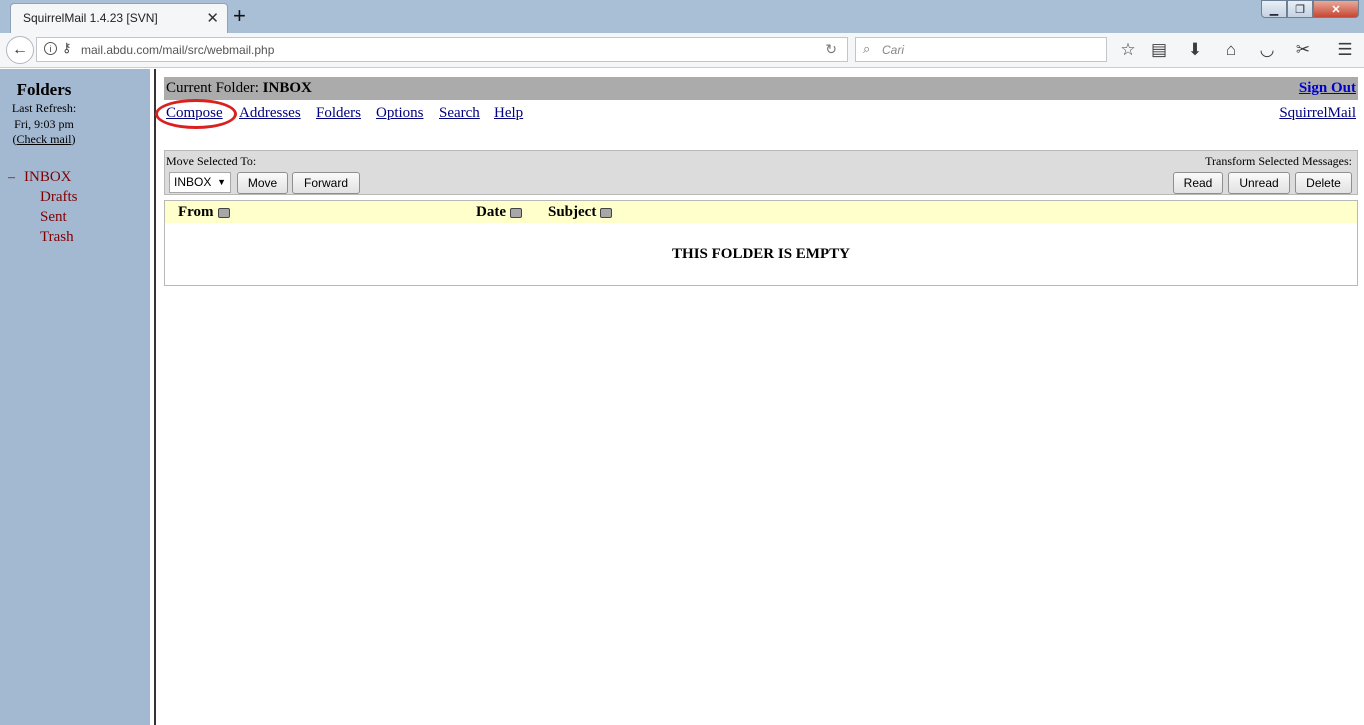  I want to click on sign-out-link: Sign Out, so click(1327, 88).